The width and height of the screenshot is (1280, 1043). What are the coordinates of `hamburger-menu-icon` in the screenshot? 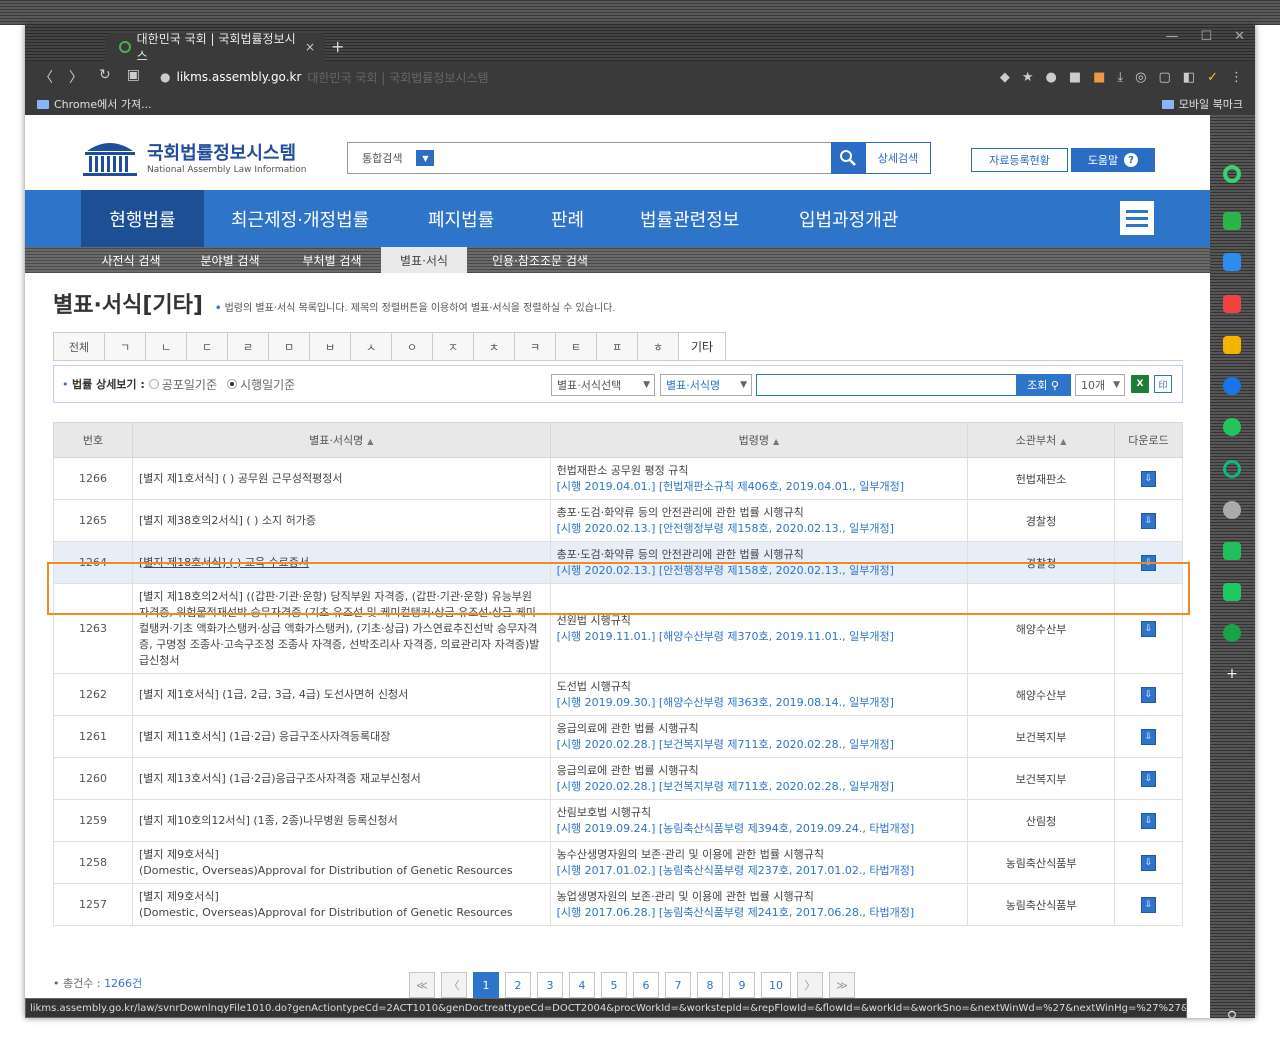 It's located at (1137, 218).